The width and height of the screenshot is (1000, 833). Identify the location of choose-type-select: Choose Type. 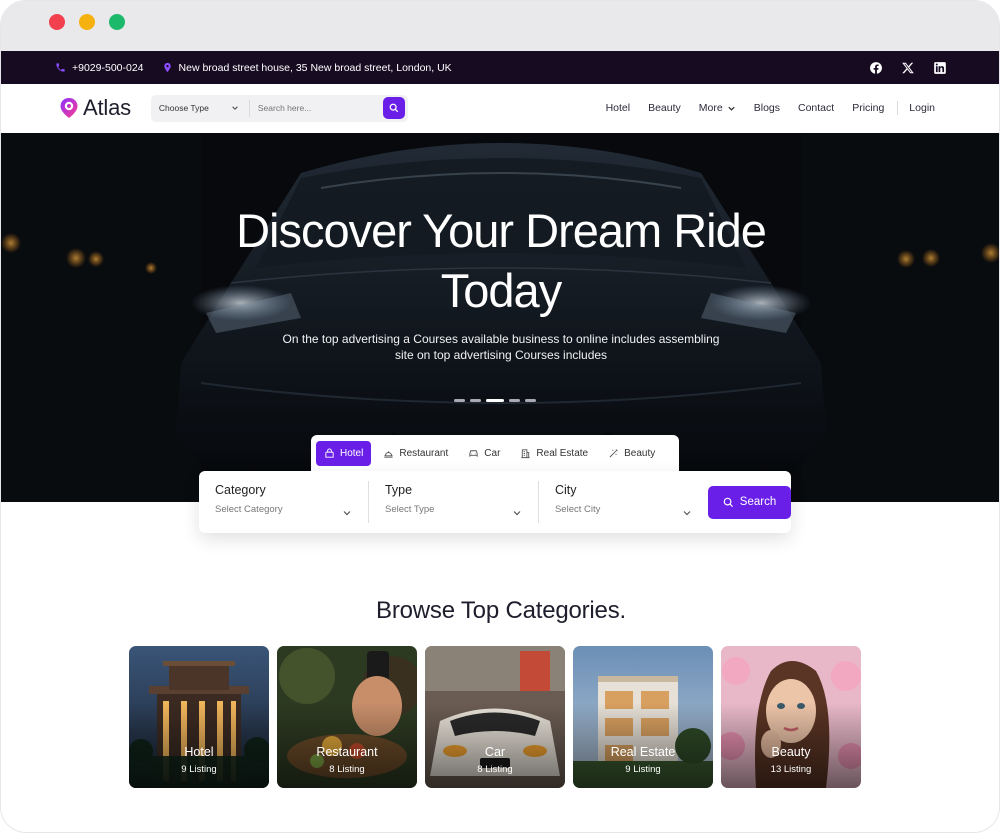
(204, 108).